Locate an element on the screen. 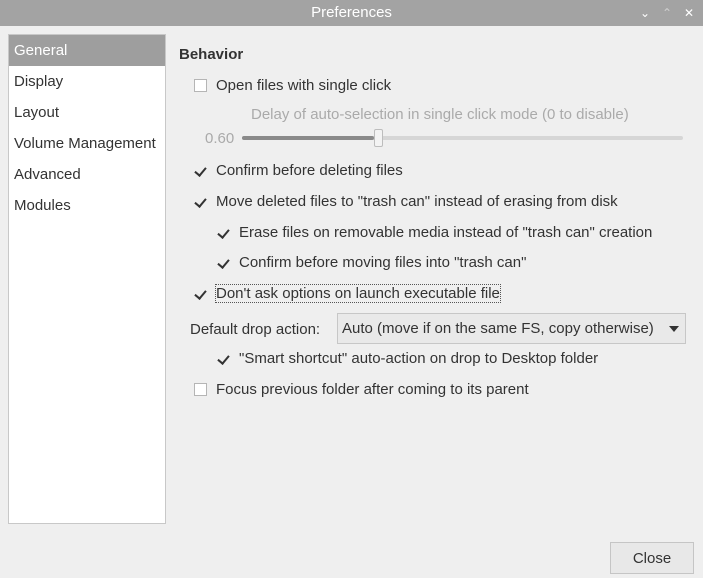 This screenshot has height=578, width=703. sidebar-item-modules: Modules is located at coordinates (87, 205).